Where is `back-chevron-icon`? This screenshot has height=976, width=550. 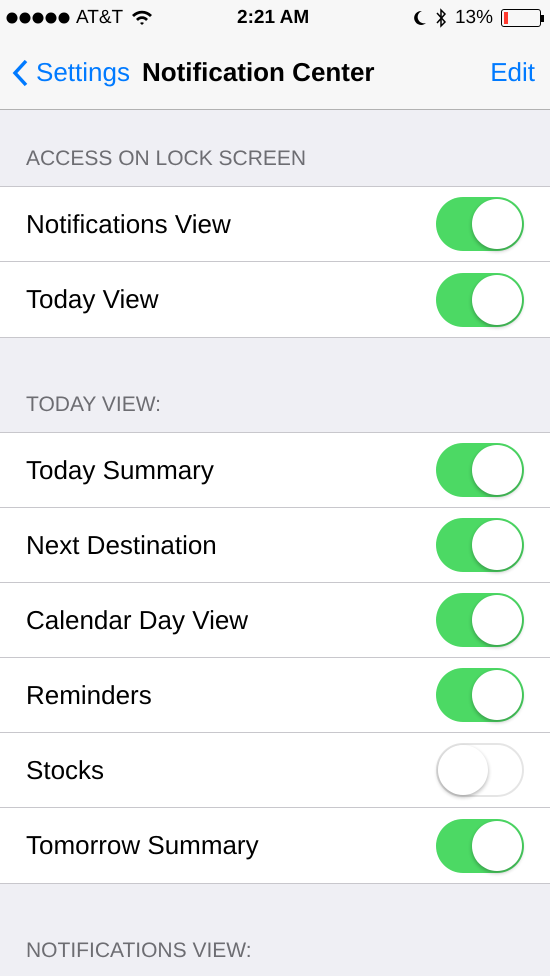 back-chevron-icon is located at coordinates (20, 72).